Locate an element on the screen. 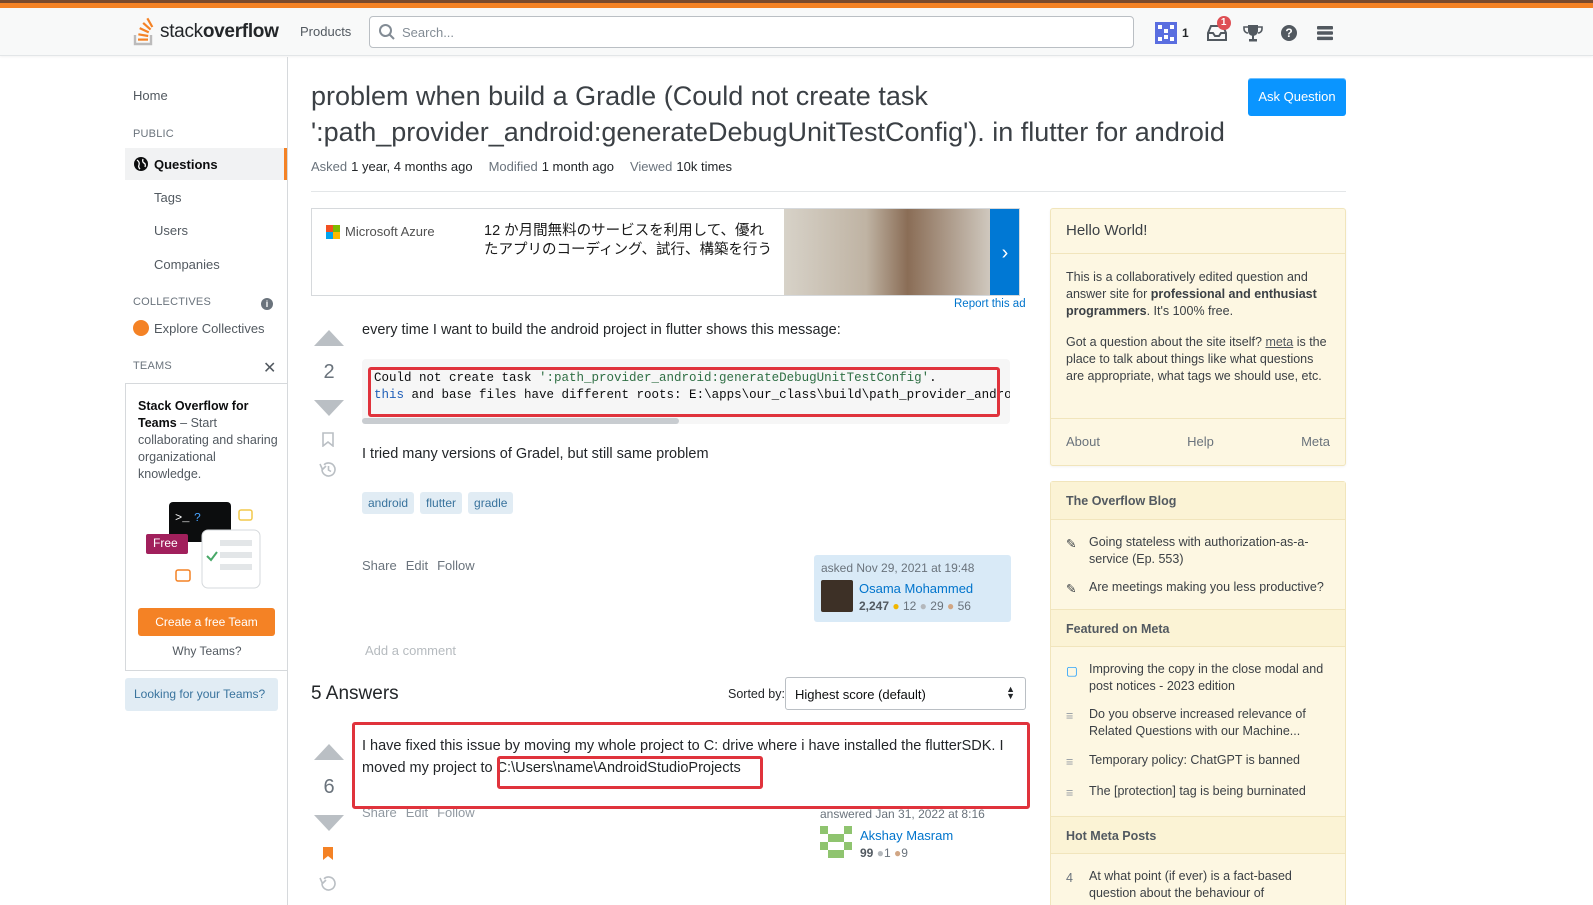 Image resolution: width=1593 pixels, height=905 pixels. sort-select-value: Highest score (default) is located at coordinates (860, 694).